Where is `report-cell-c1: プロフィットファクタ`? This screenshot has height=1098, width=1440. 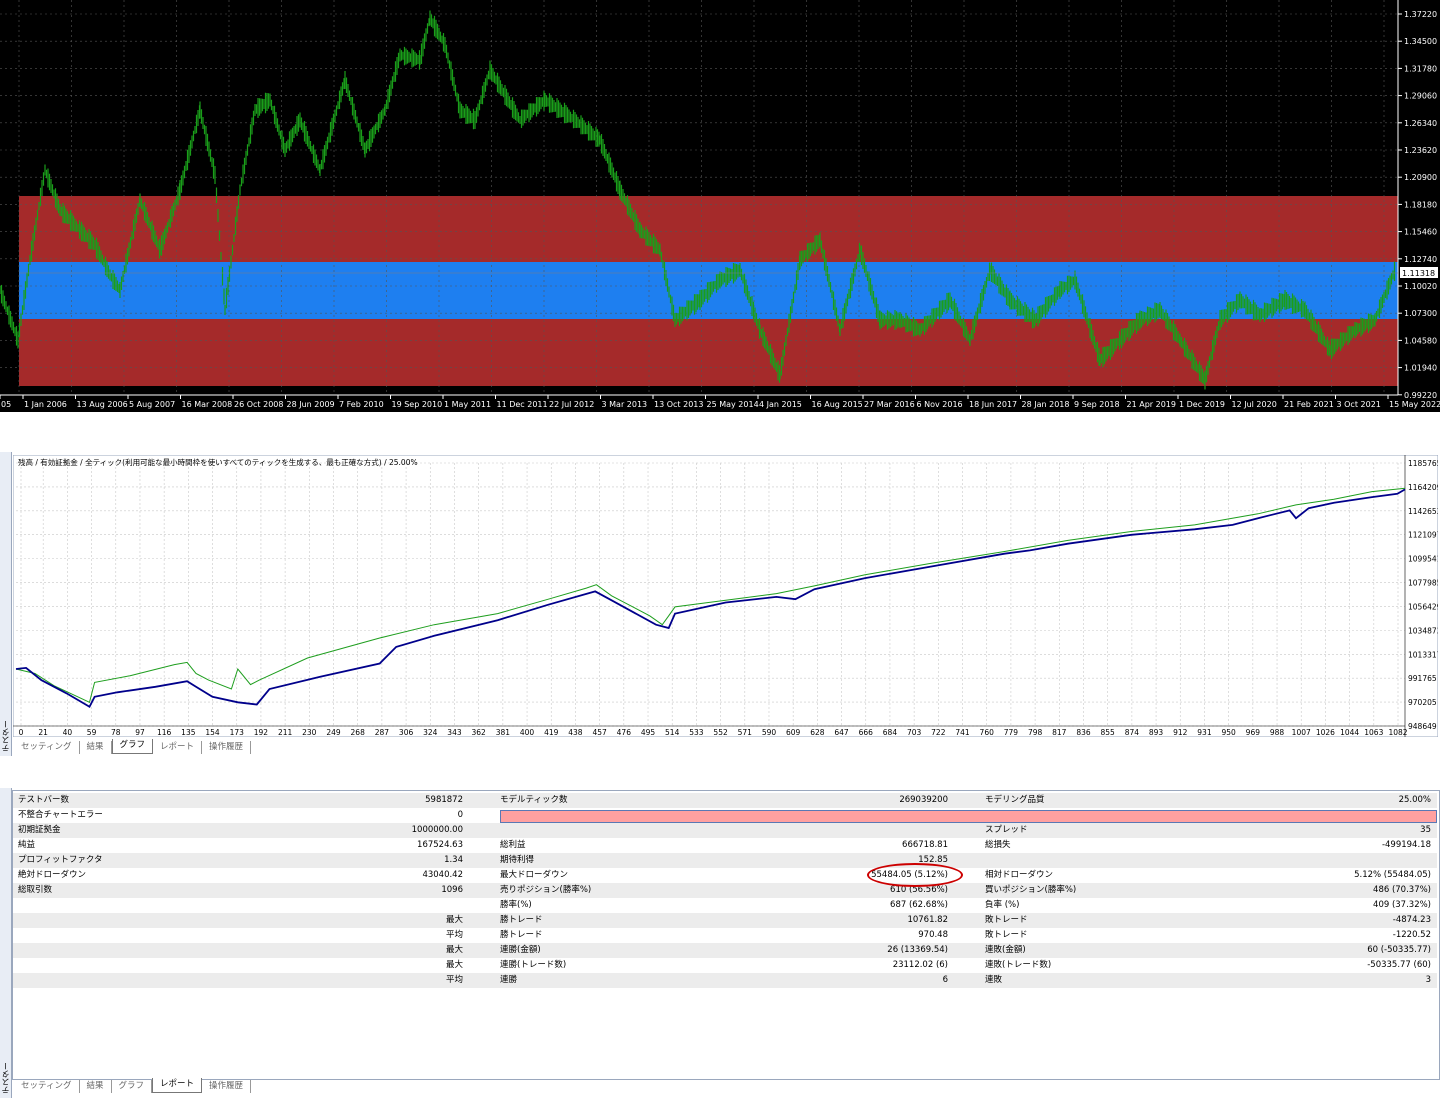
report-cell-c1: プロフィットファクタ is located at coordinates (60, 860).